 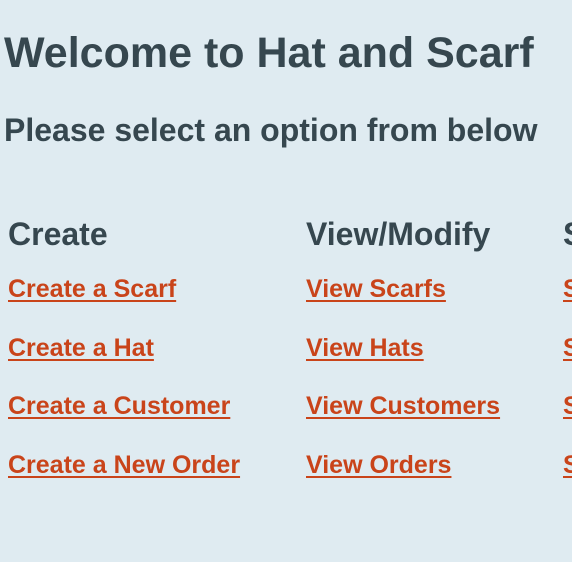 I want to click on create-customer-link: Create a Customer, so click(x=124, y=406).